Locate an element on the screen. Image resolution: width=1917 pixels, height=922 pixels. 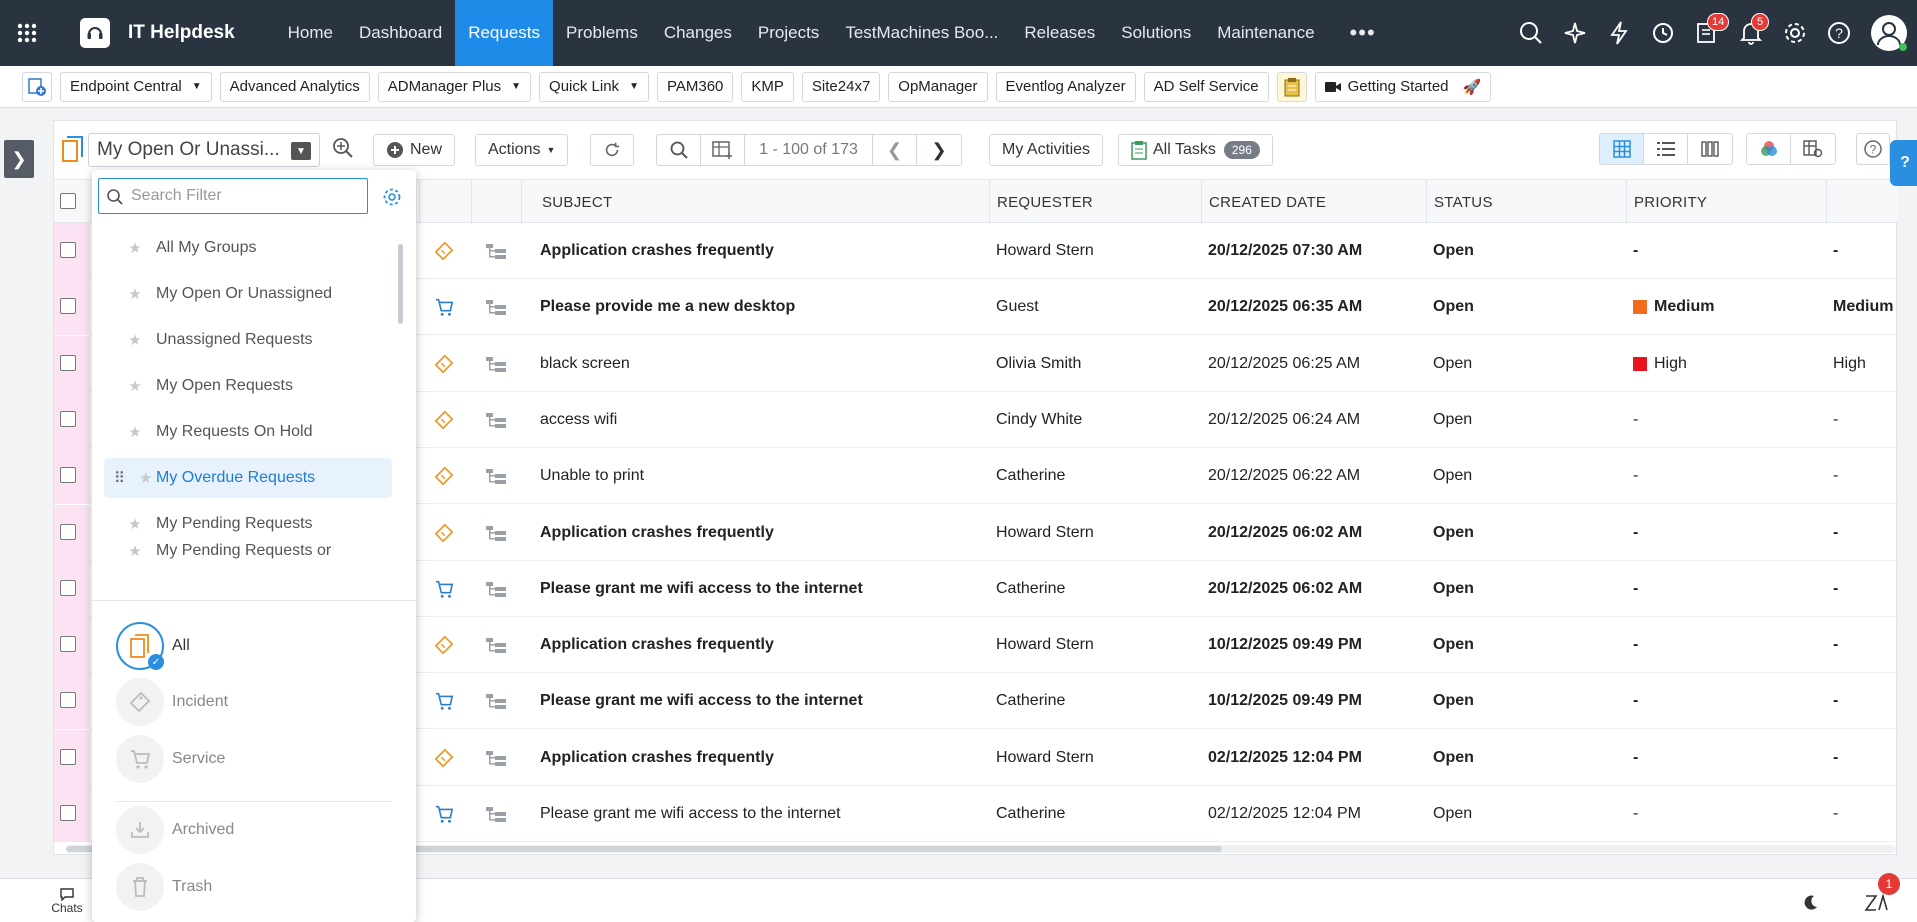
subject-cell: Unable to print is located at coordinates (760, 476).